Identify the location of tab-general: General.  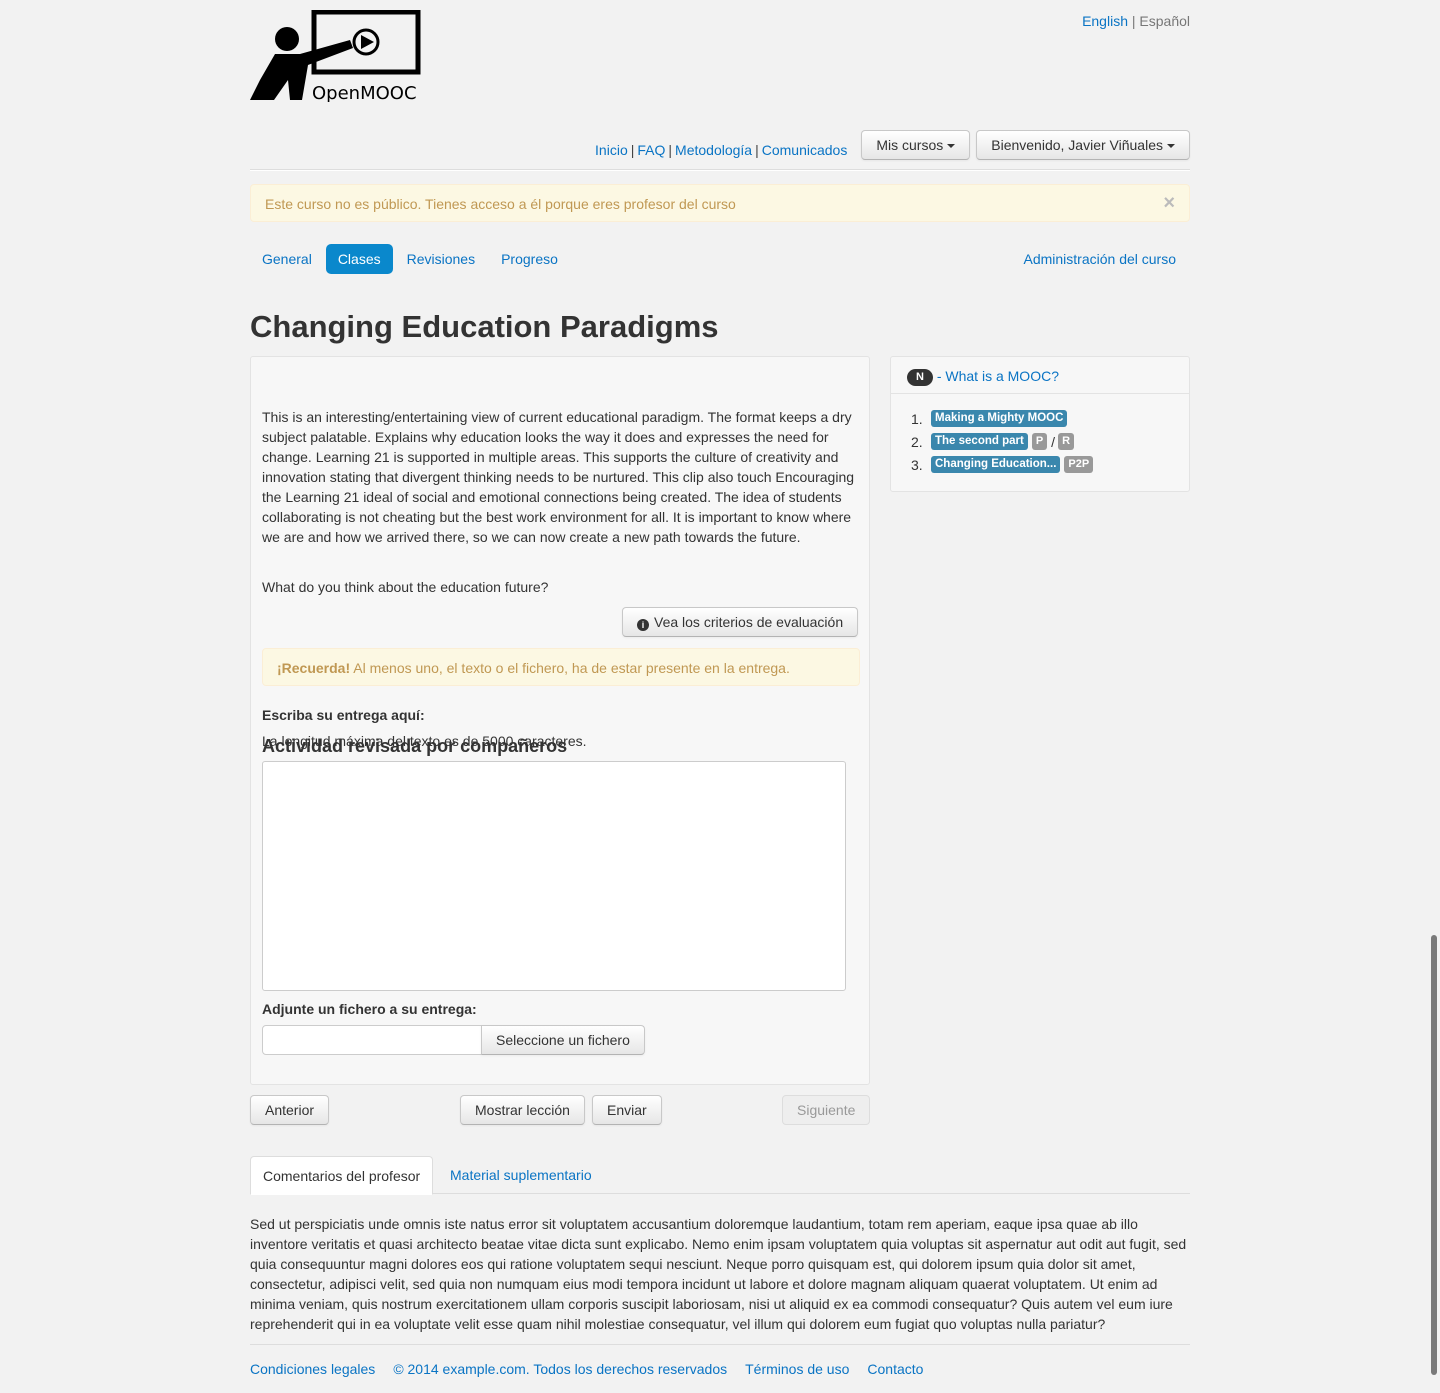
(287, 259).